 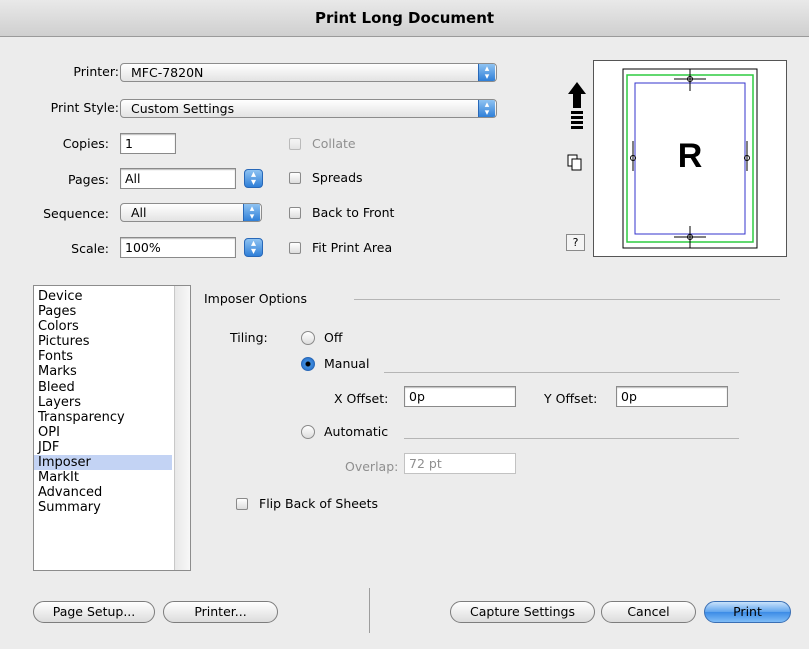 I want to click on capture-settings-button: Capture Settings, so click(x=522, y=612).